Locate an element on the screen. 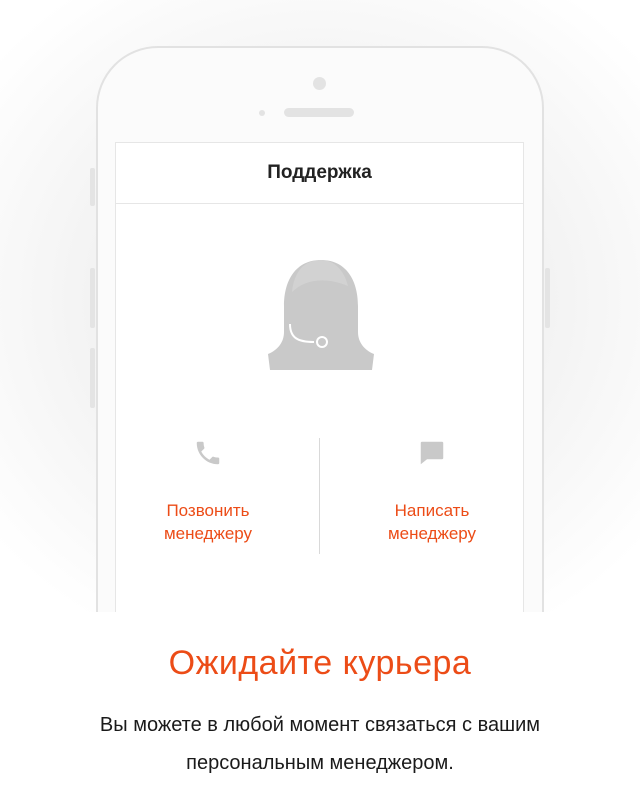 This screenshot has width=640, height=811. proximity-sensor is located at coordinates (262, 113).